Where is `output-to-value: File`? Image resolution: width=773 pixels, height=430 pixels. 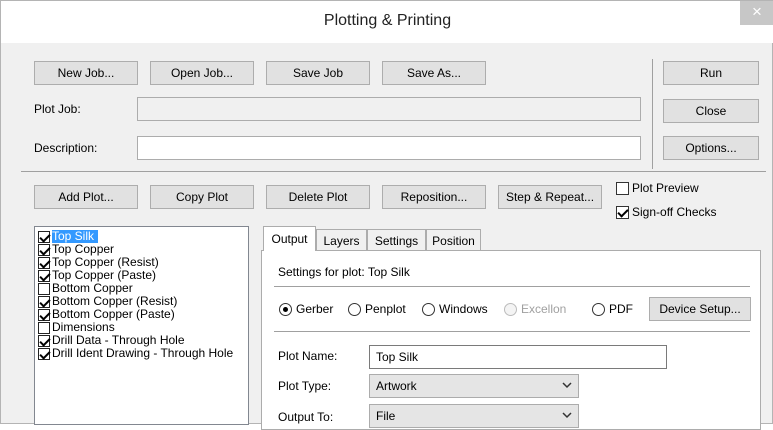 output-to-value: File is located at coordinates (386, 416).